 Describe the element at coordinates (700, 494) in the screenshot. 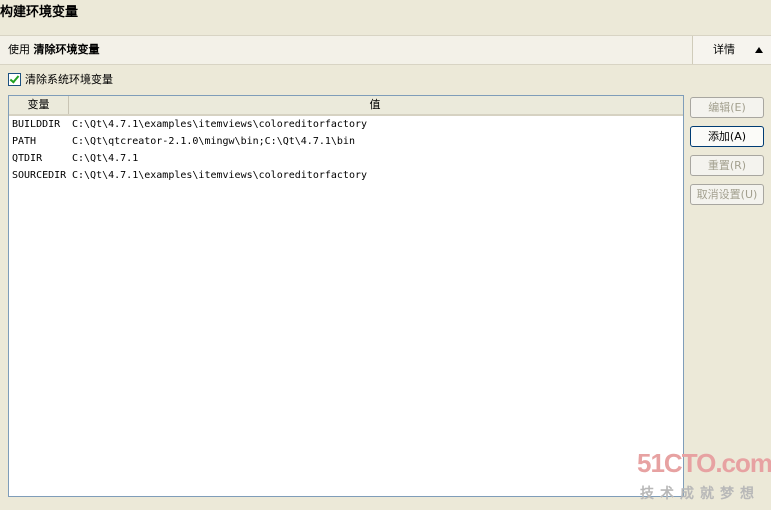

I see `watermark-tagline: 技术成就梦想` at that location.